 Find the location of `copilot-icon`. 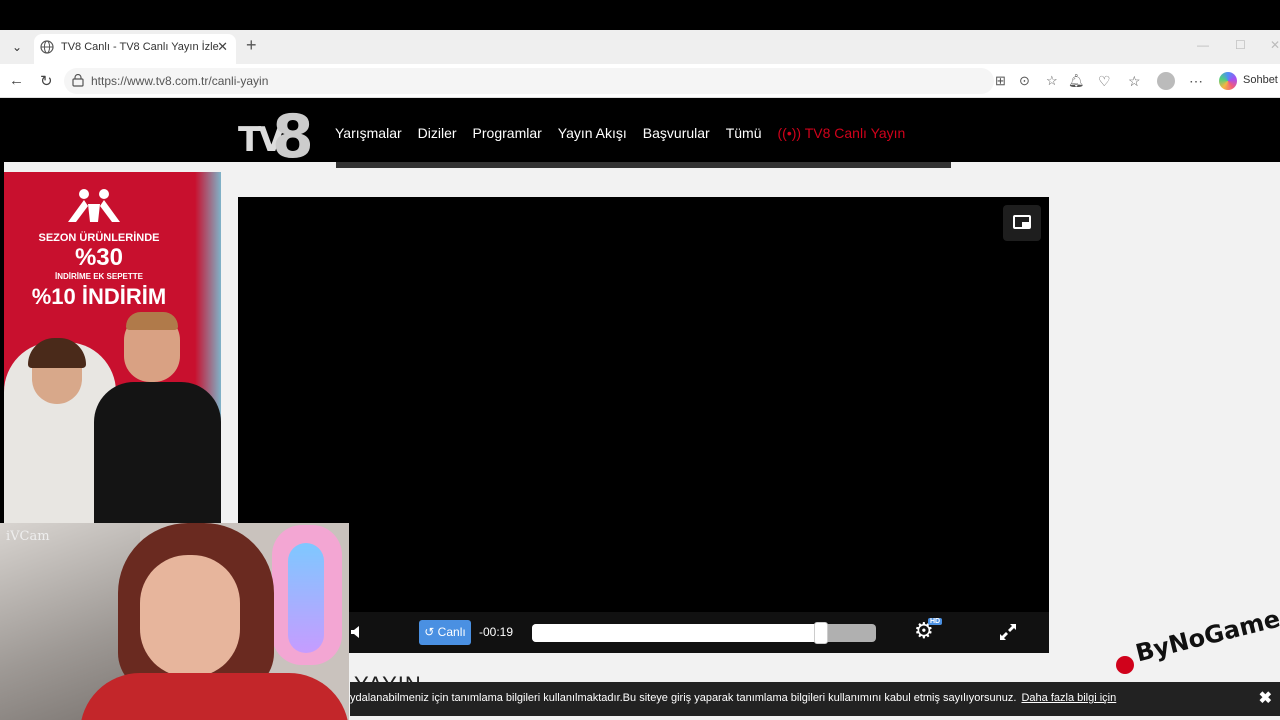

copilot-icon is located at coordinates (1228, 81).